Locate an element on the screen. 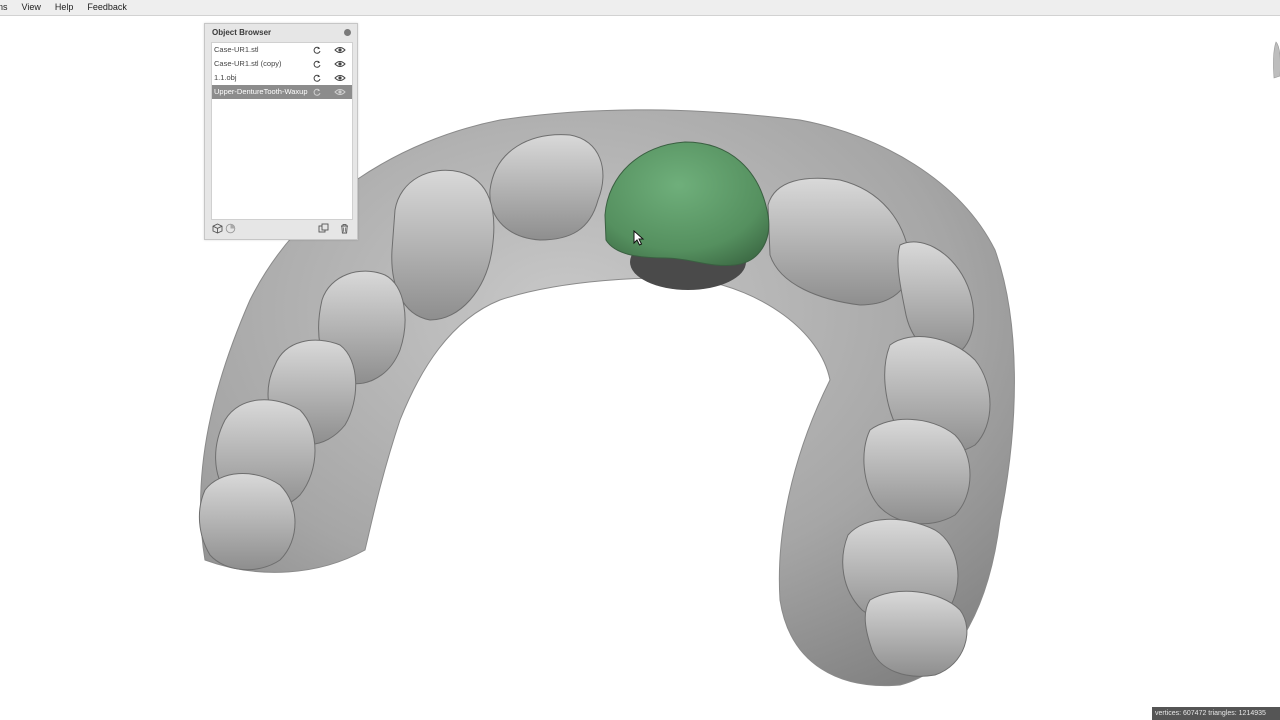  object-name: Case-UR1.stl is located at coordinates (236, 49).